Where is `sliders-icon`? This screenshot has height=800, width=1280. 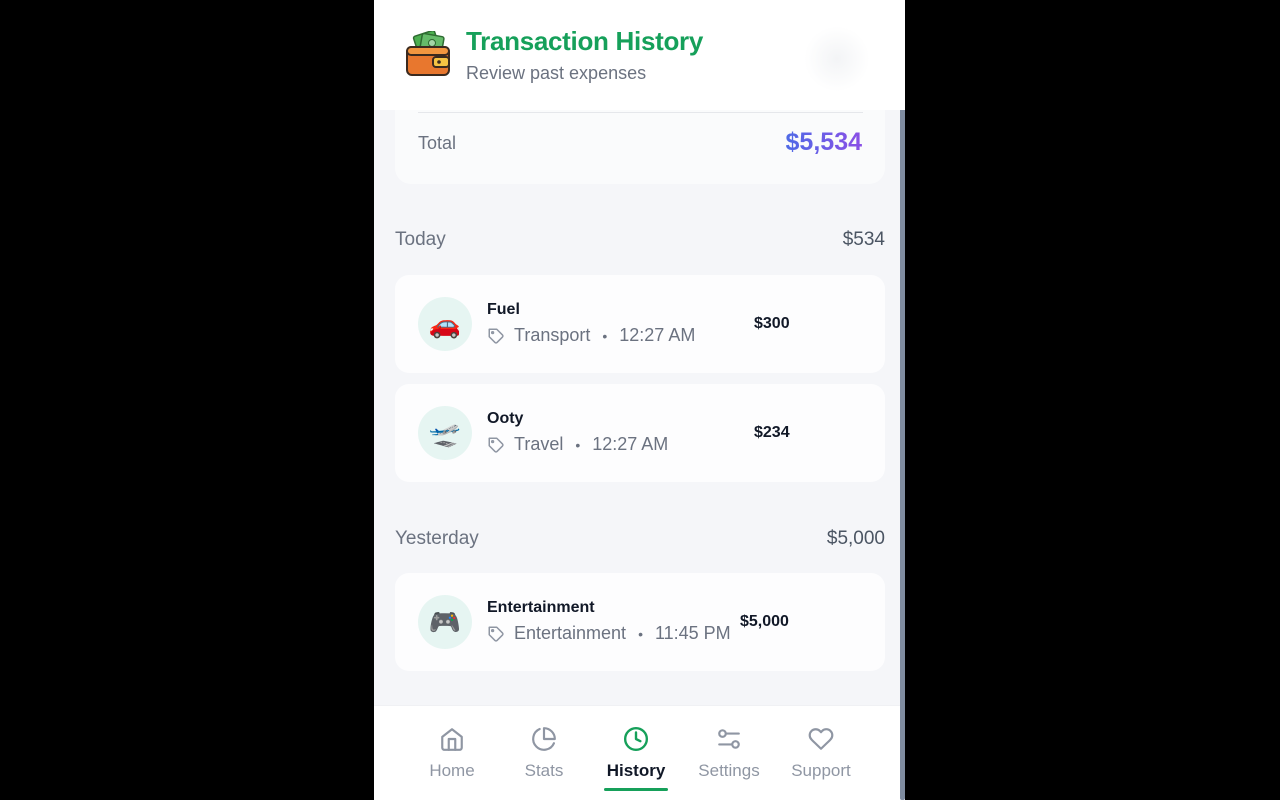
sliders-icon is located at coordinates (729, 739).